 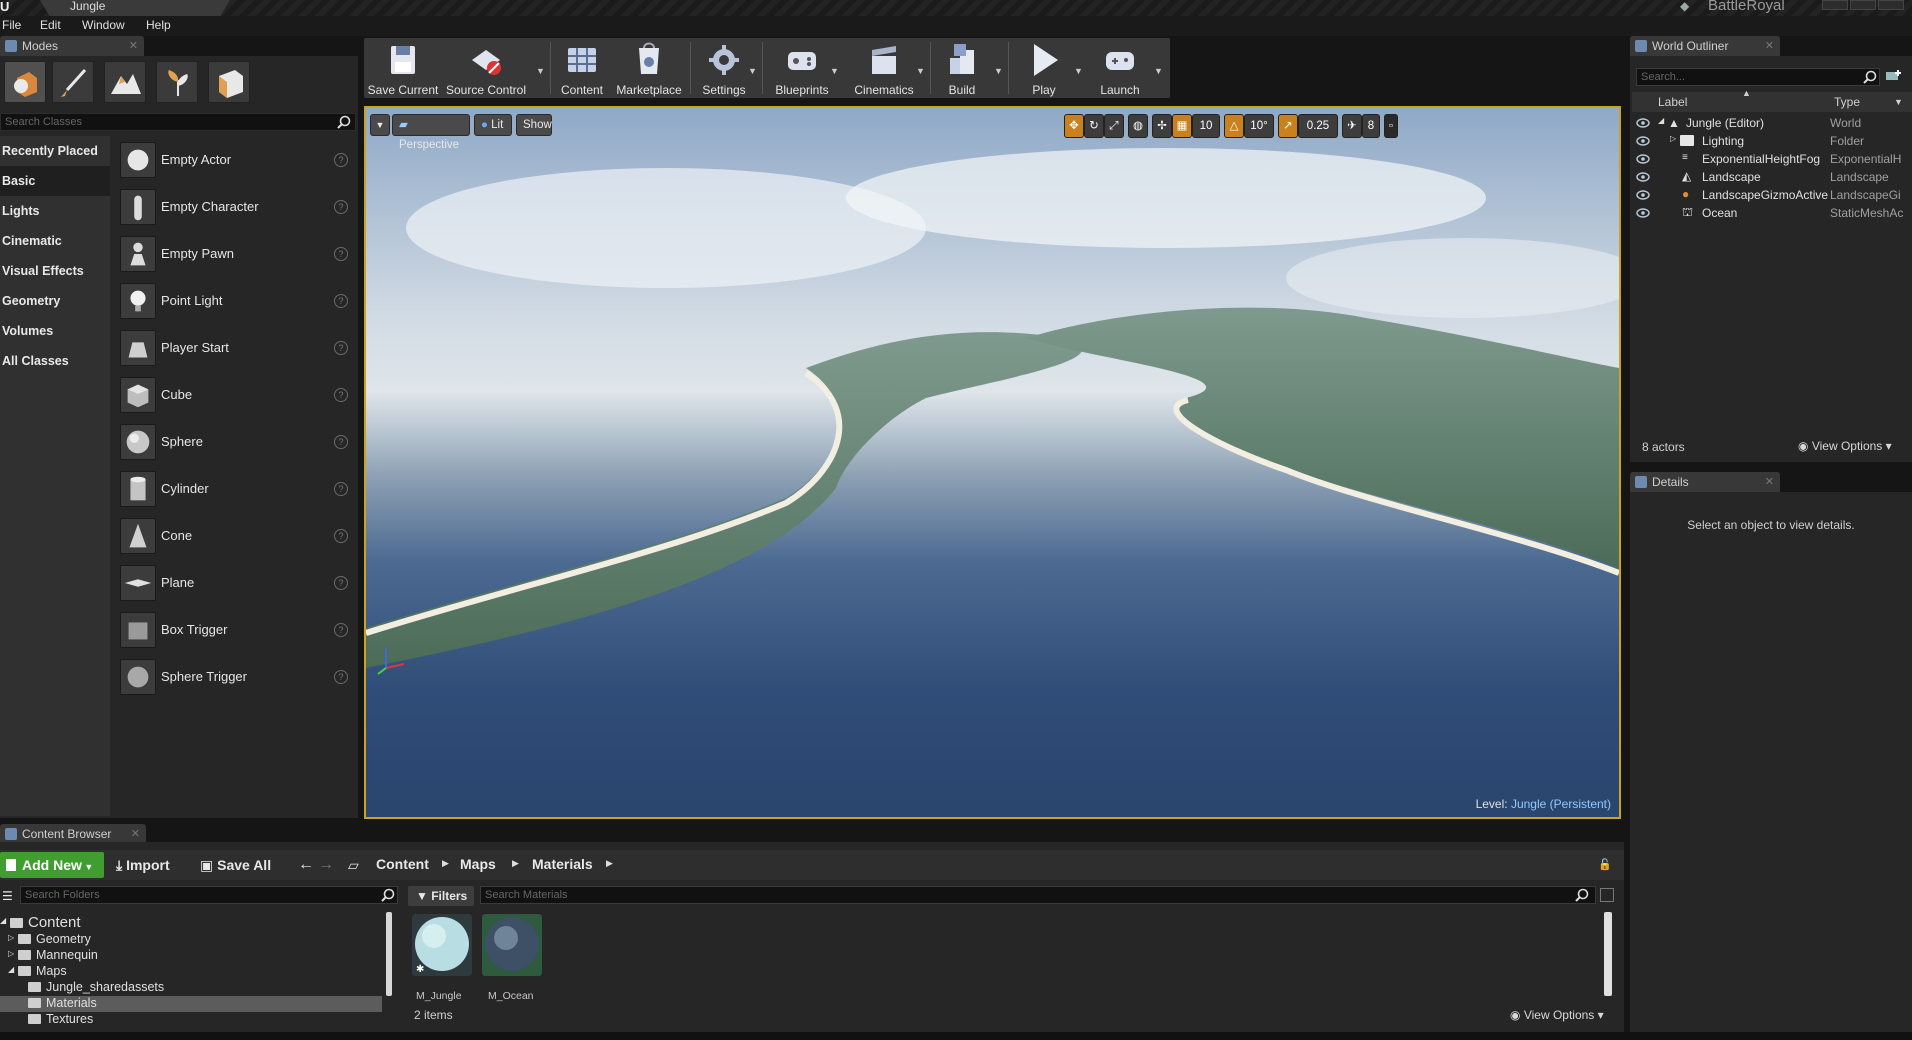 What do you see at coordinates (191, 988) in the screenshot?
I see `folder-tree-item: Jungle_sharedassets` at bounding box center [191, 988].